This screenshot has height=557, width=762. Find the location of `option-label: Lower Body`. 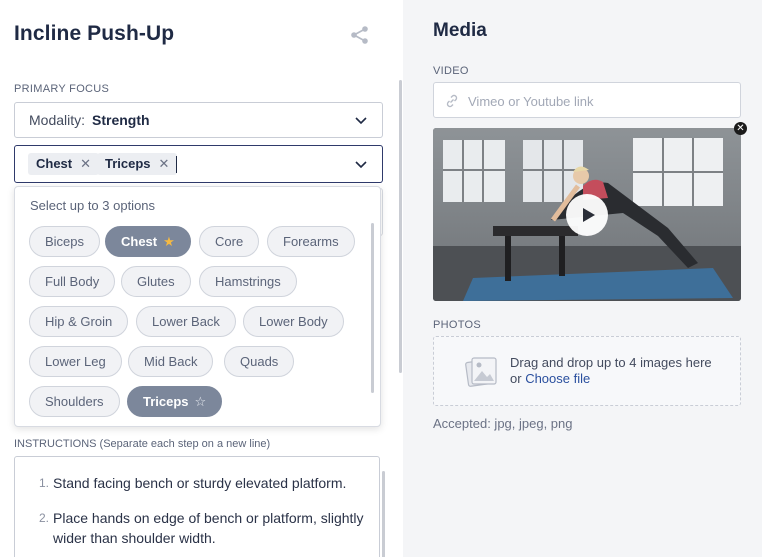

option-label: Lower Body is located at coordinates (293, 321).